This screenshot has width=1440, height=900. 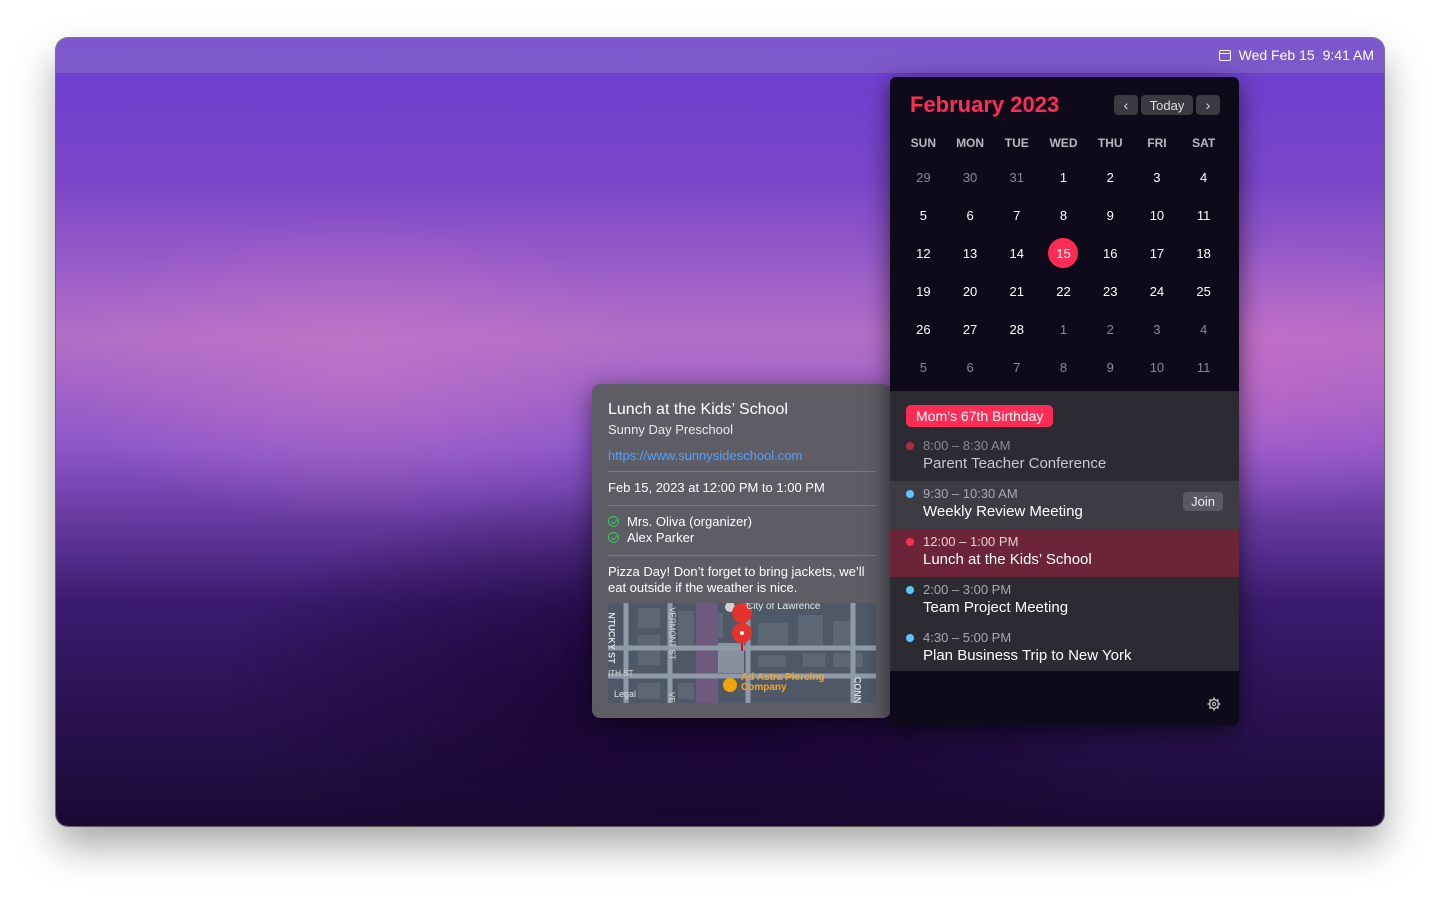 What do you see at coordinates (1063, 291) in the screenshot?
I see `day-cell: 22` at bounding box center [1063, 291].